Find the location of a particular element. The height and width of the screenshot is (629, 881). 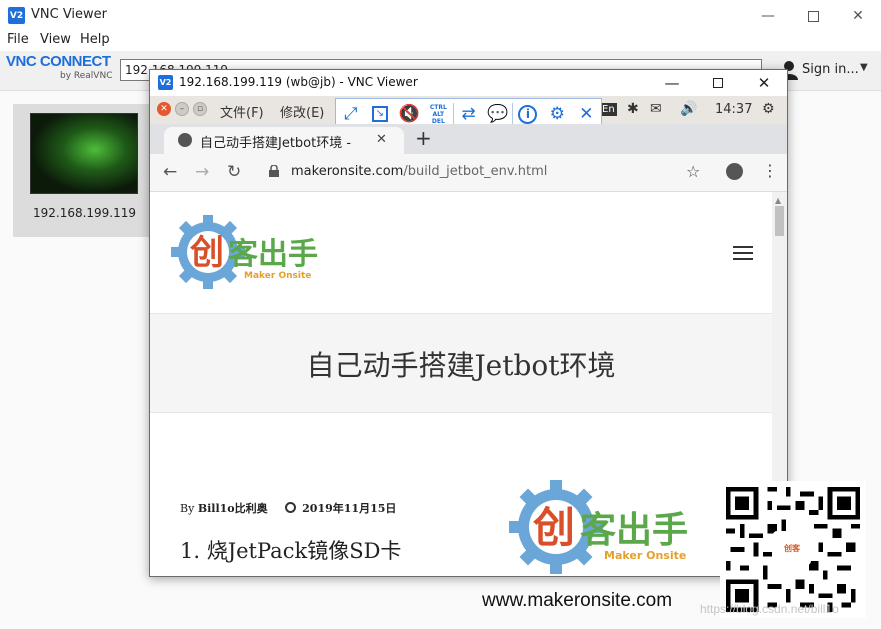

clock-icon is located at coordinates (291, 507).